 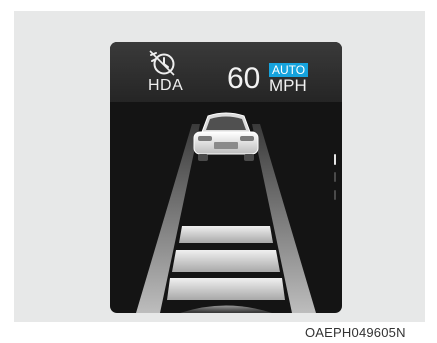 I want to click on set-speed-value: 60, so click(x=244, y=78).